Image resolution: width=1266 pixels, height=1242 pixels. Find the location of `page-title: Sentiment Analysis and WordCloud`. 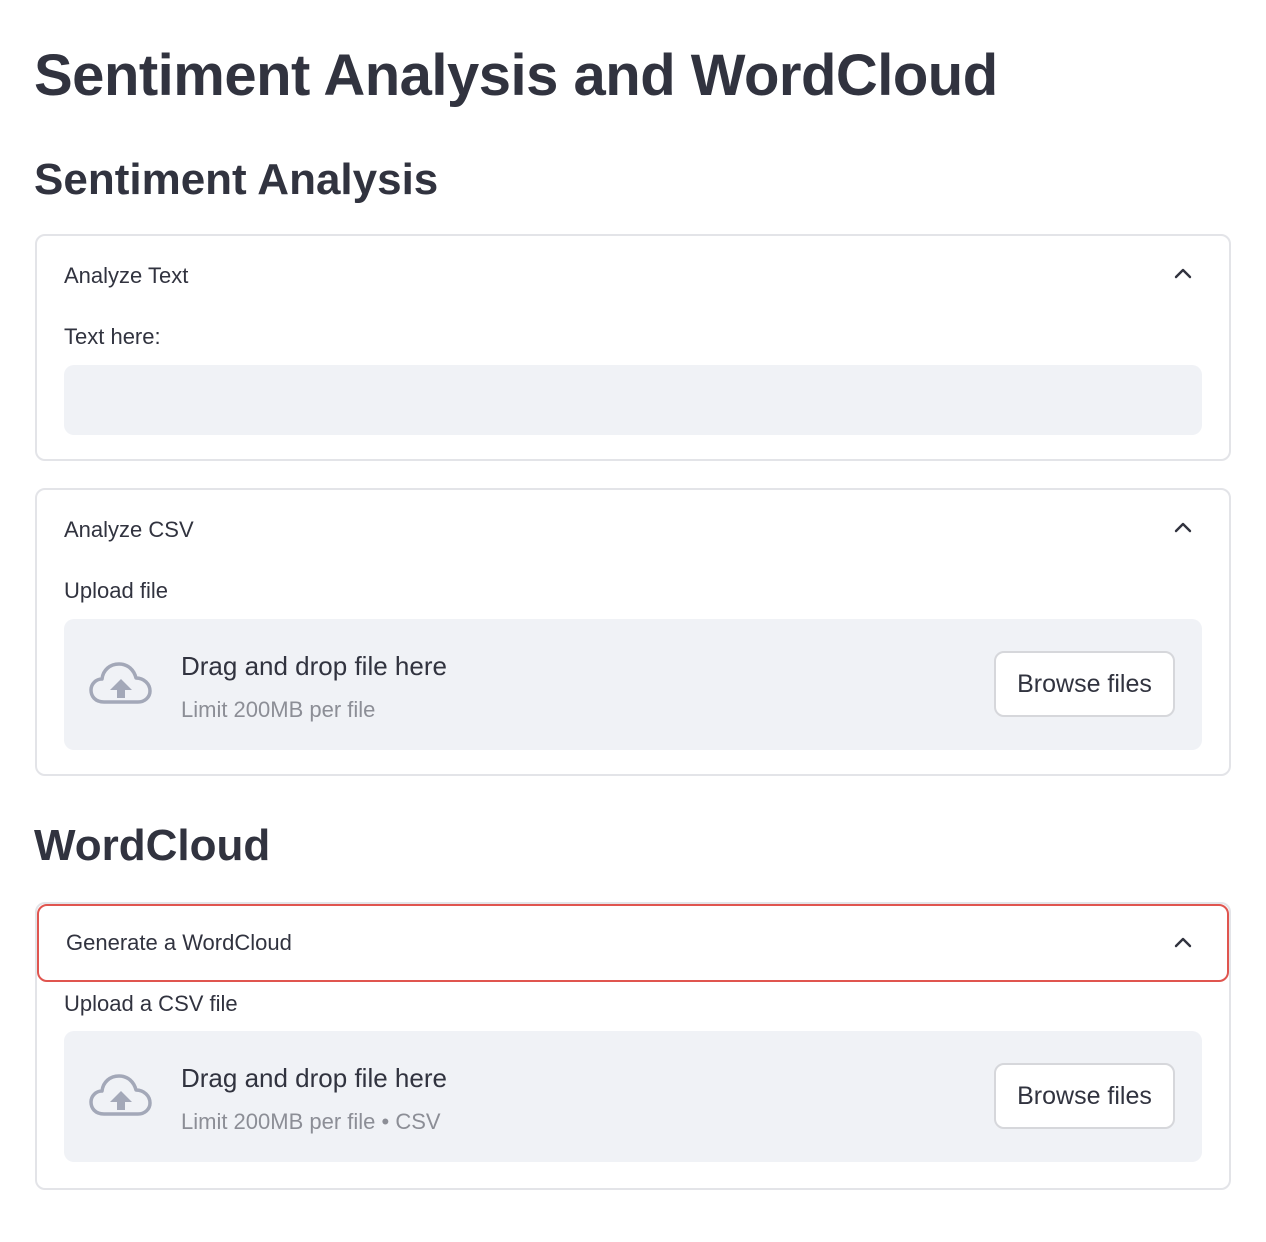

page-title: Sentiment Analysis and WordCloud is located at coordinates (516, 75).